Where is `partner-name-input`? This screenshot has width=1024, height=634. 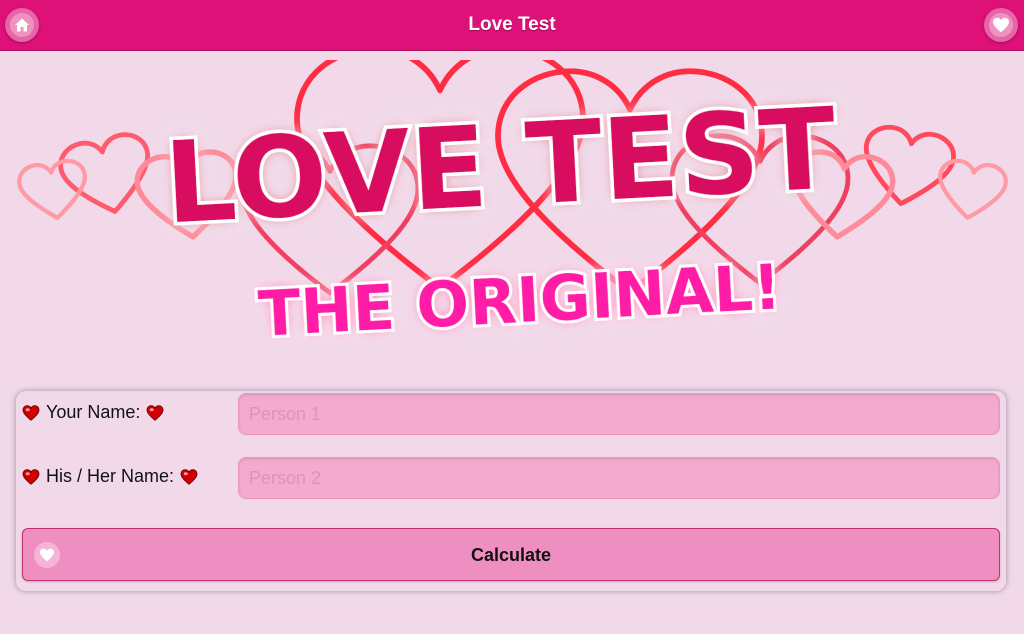 partner-name-input is located at coordinates (619, 478).